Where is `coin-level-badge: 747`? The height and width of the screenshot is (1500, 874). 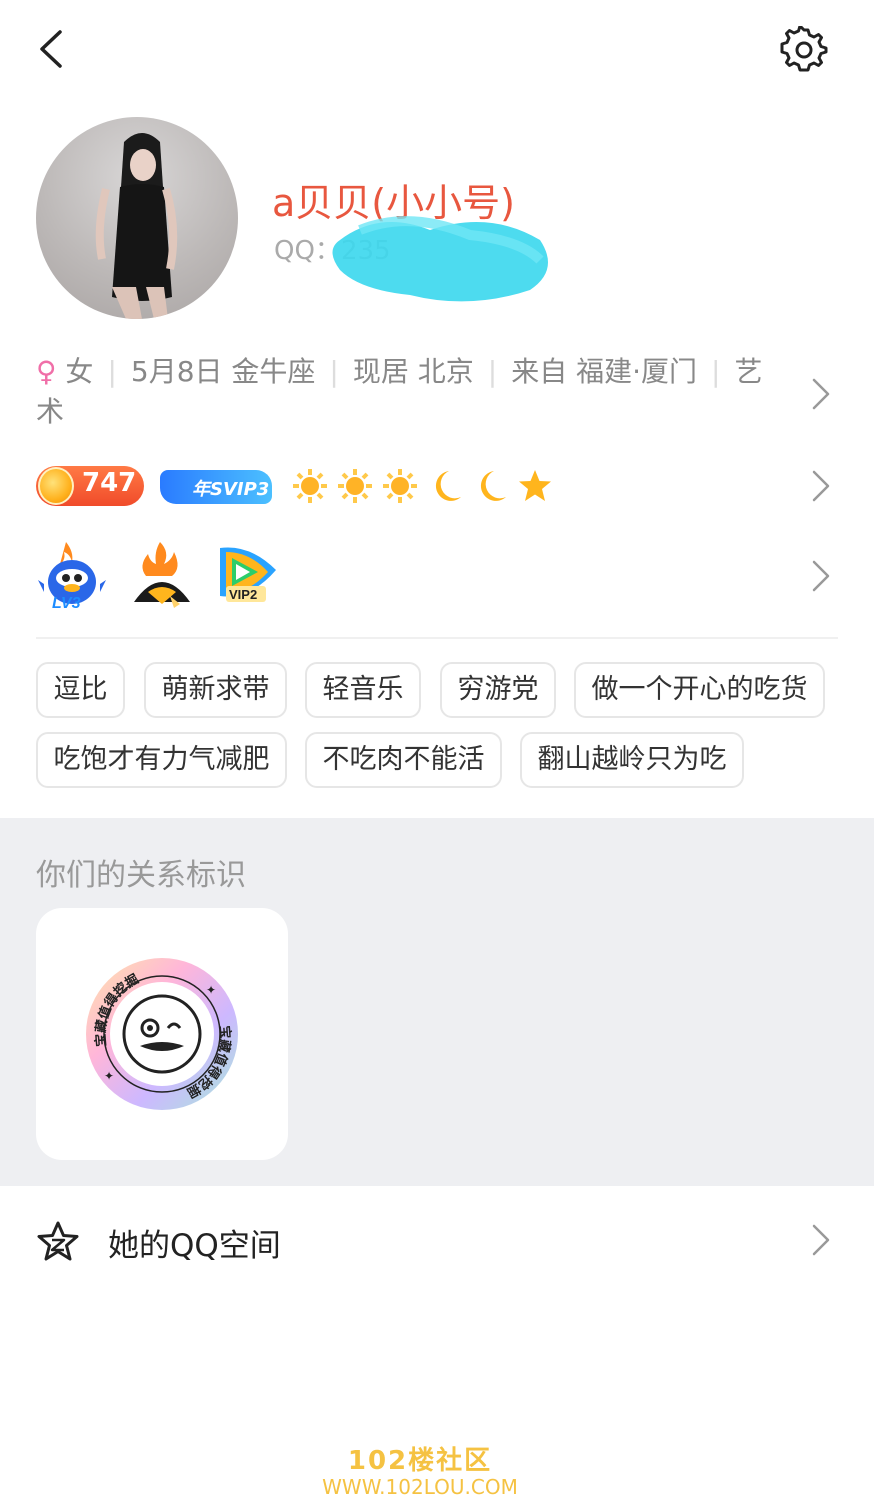
coin-level-badge: 747 is located at coordinates (90, 486).